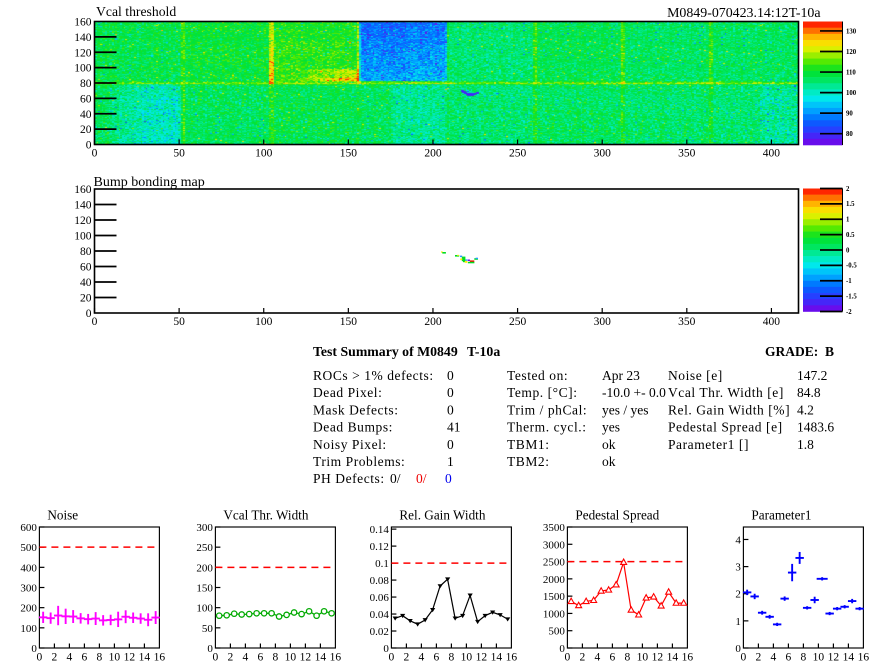 The height and width of the screenshot is (672, 896). Describe the element at coordinates (204, 589) in the screenshot. I see `svg-text: 150` at that location.